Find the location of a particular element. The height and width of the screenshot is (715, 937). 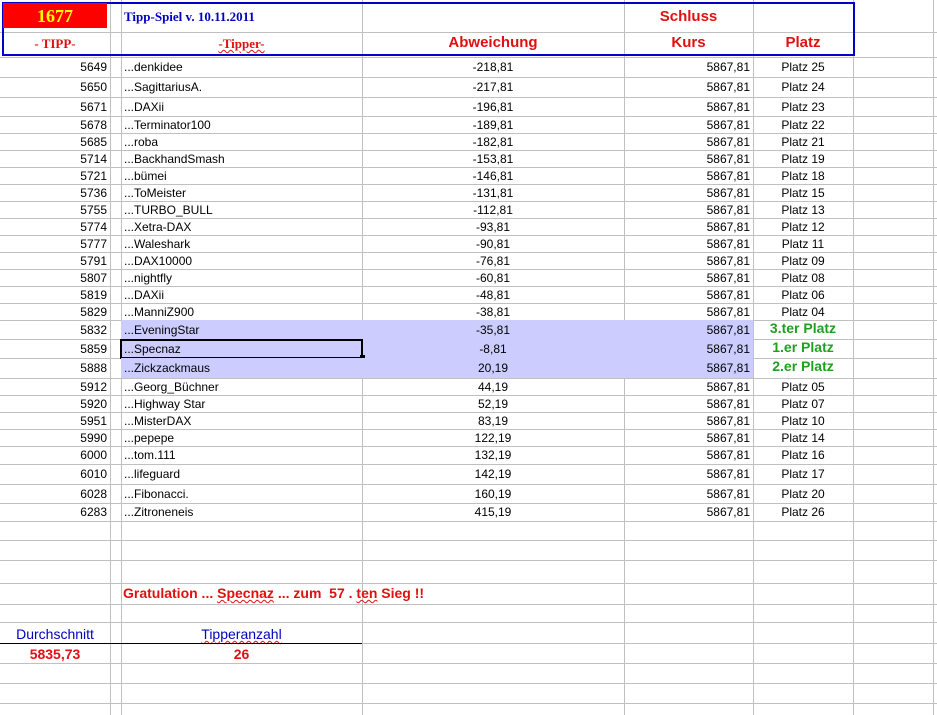

title-cell: Tipp-Spiel v. 10.11.2011 is located at coordinates (189, 16).